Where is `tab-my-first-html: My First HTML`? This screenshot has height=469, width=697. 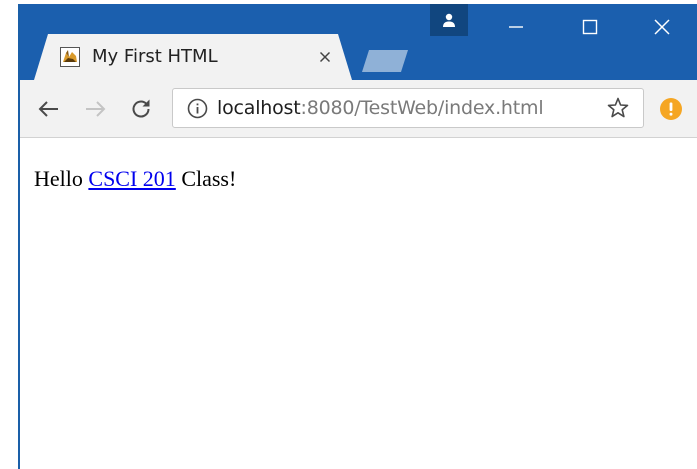
tab-my-first-html: My First HTML is located at coordinates (193, 57).